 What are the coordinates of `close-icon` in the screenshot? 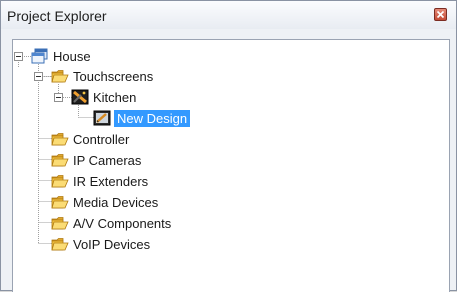 It's located at (440, 14).